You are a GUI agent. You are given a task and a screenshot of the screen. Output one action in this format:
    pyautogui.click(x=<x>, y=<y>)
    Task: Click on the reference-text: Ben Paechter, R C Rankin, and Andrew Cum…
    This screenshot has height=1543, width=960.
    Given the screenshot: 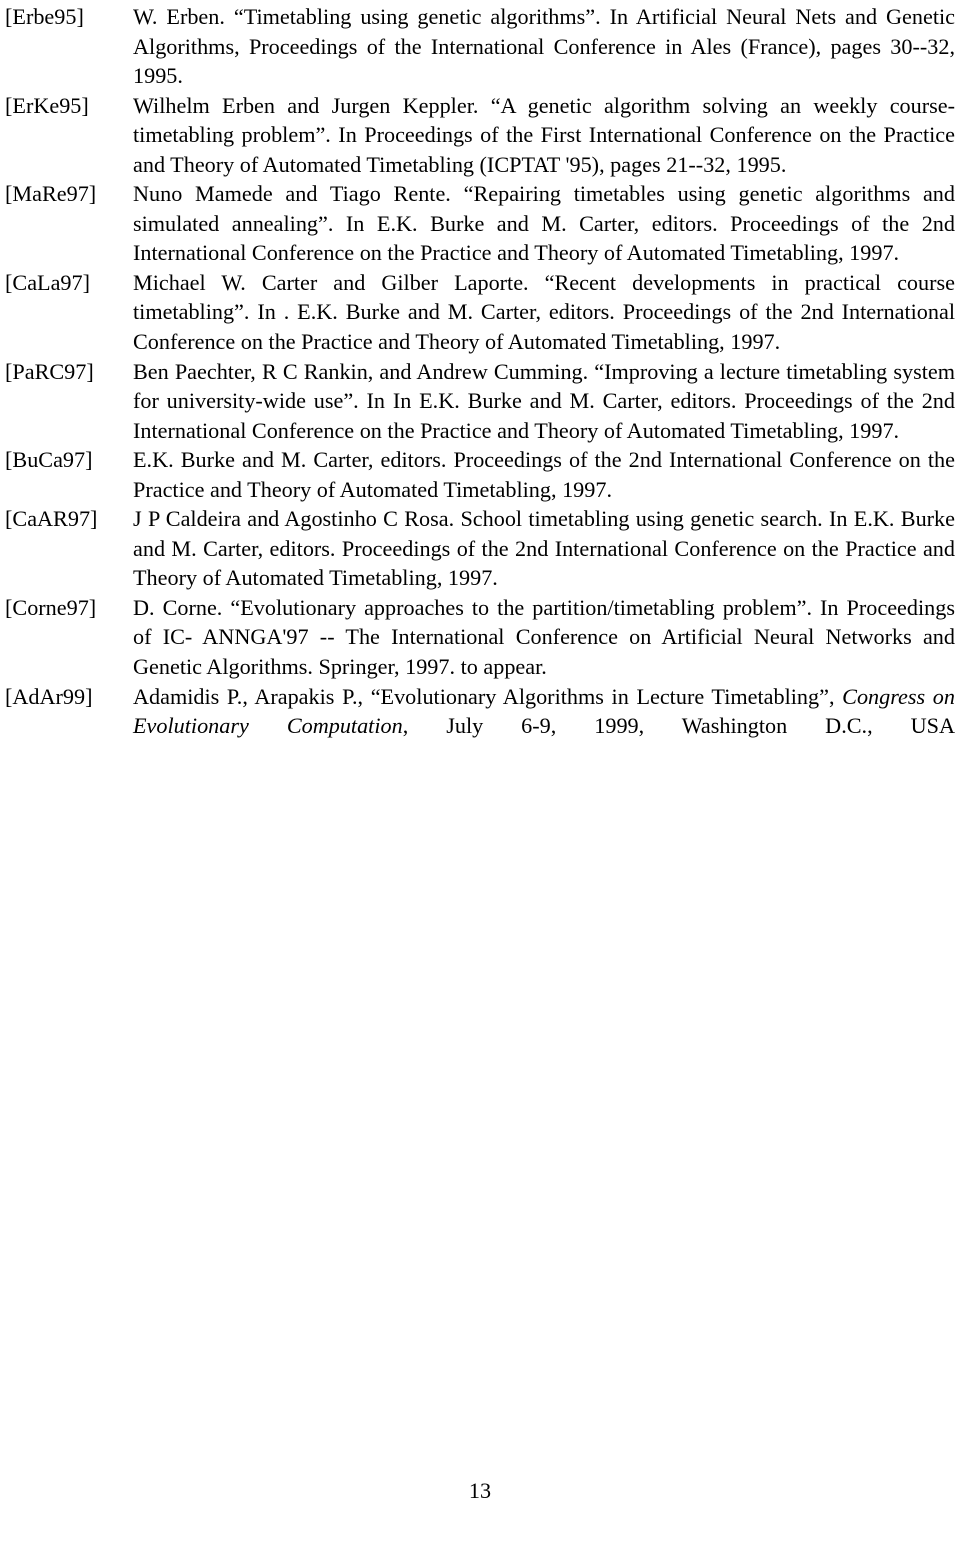 What is the action you would take?
    pyautogui.click(x=544, y=400)
    